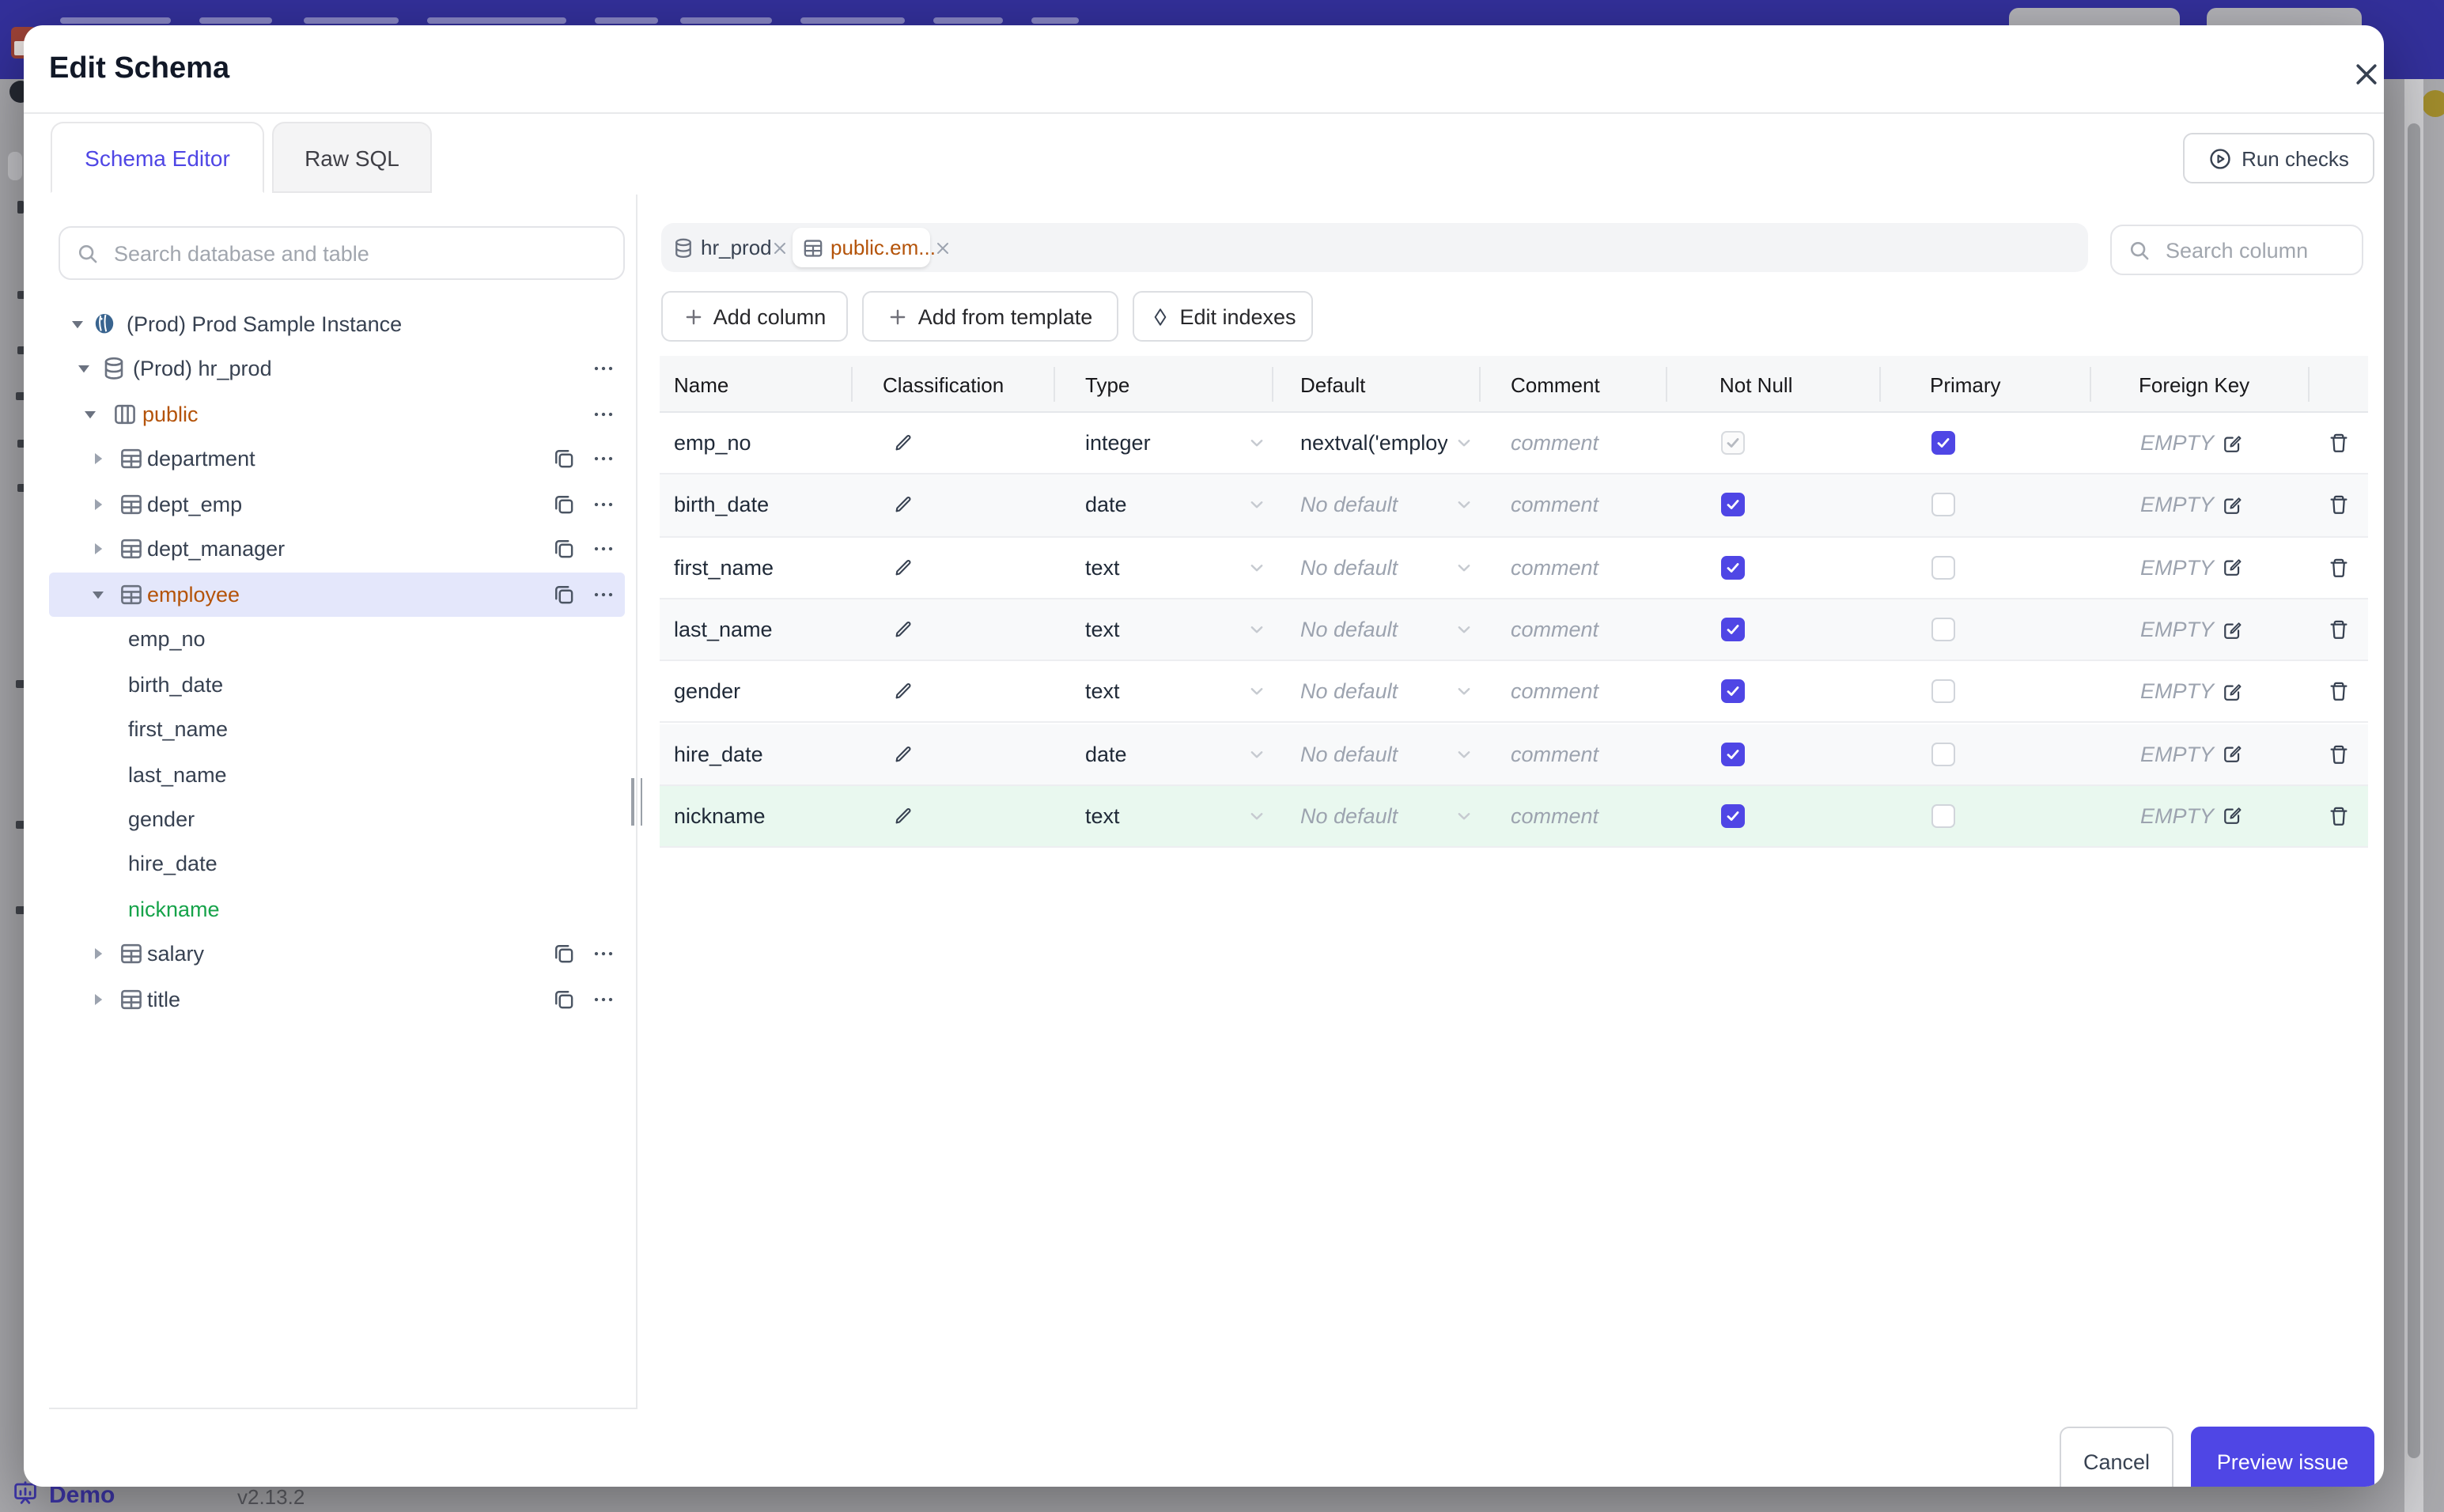  What do you see at coordinates (718, 754) in the screenshot?
I see `column-name: hire_date` at bounding box center [718, 754].